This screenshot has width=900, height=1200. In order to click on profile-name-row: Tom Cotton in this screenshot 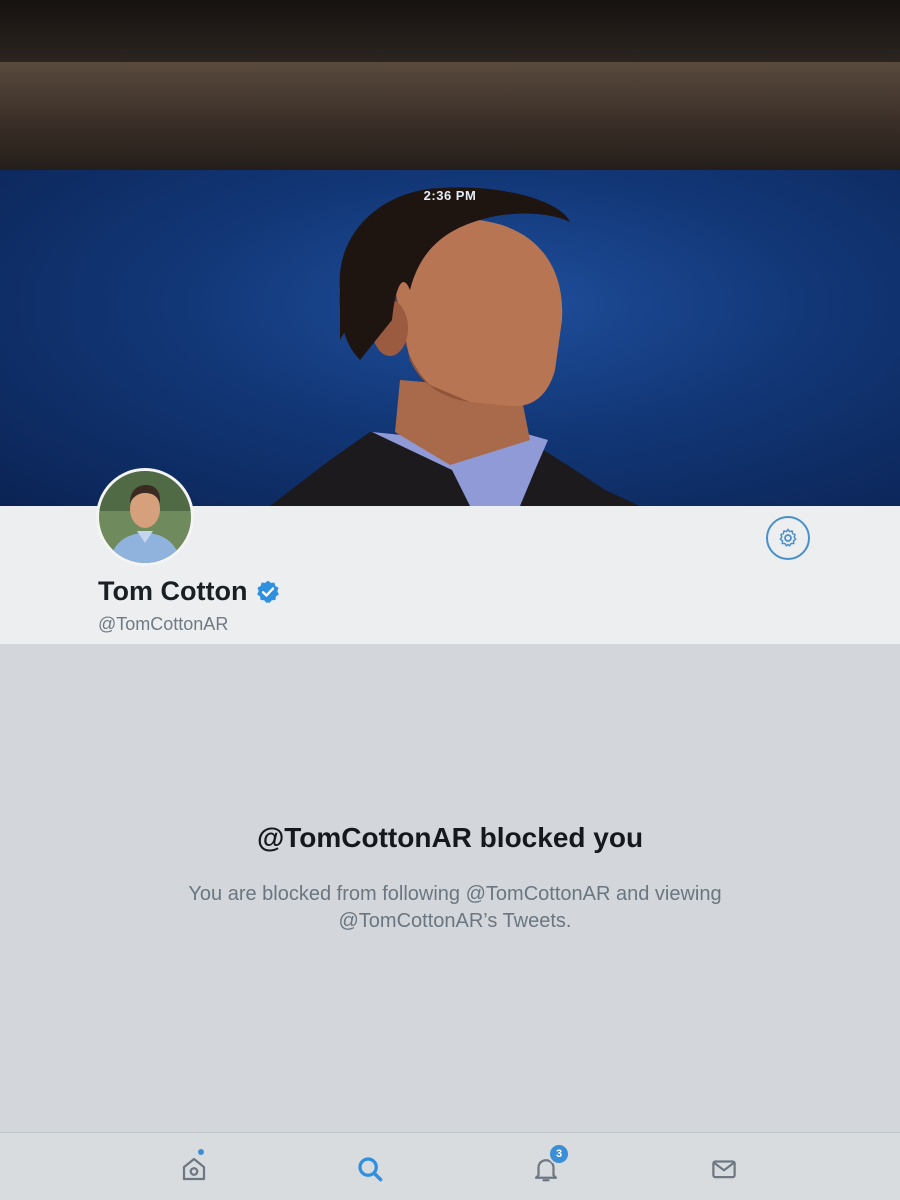, I will do `click(189, 591)`.